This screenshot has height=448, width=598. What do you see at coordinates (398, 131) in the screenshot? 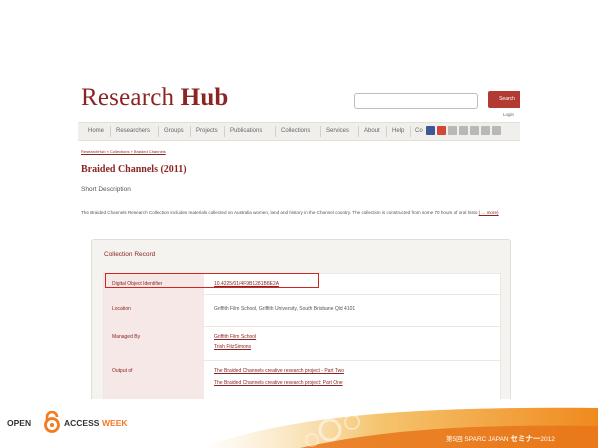
I see `nav-item-help: Help` at bounding box center [398, 131].